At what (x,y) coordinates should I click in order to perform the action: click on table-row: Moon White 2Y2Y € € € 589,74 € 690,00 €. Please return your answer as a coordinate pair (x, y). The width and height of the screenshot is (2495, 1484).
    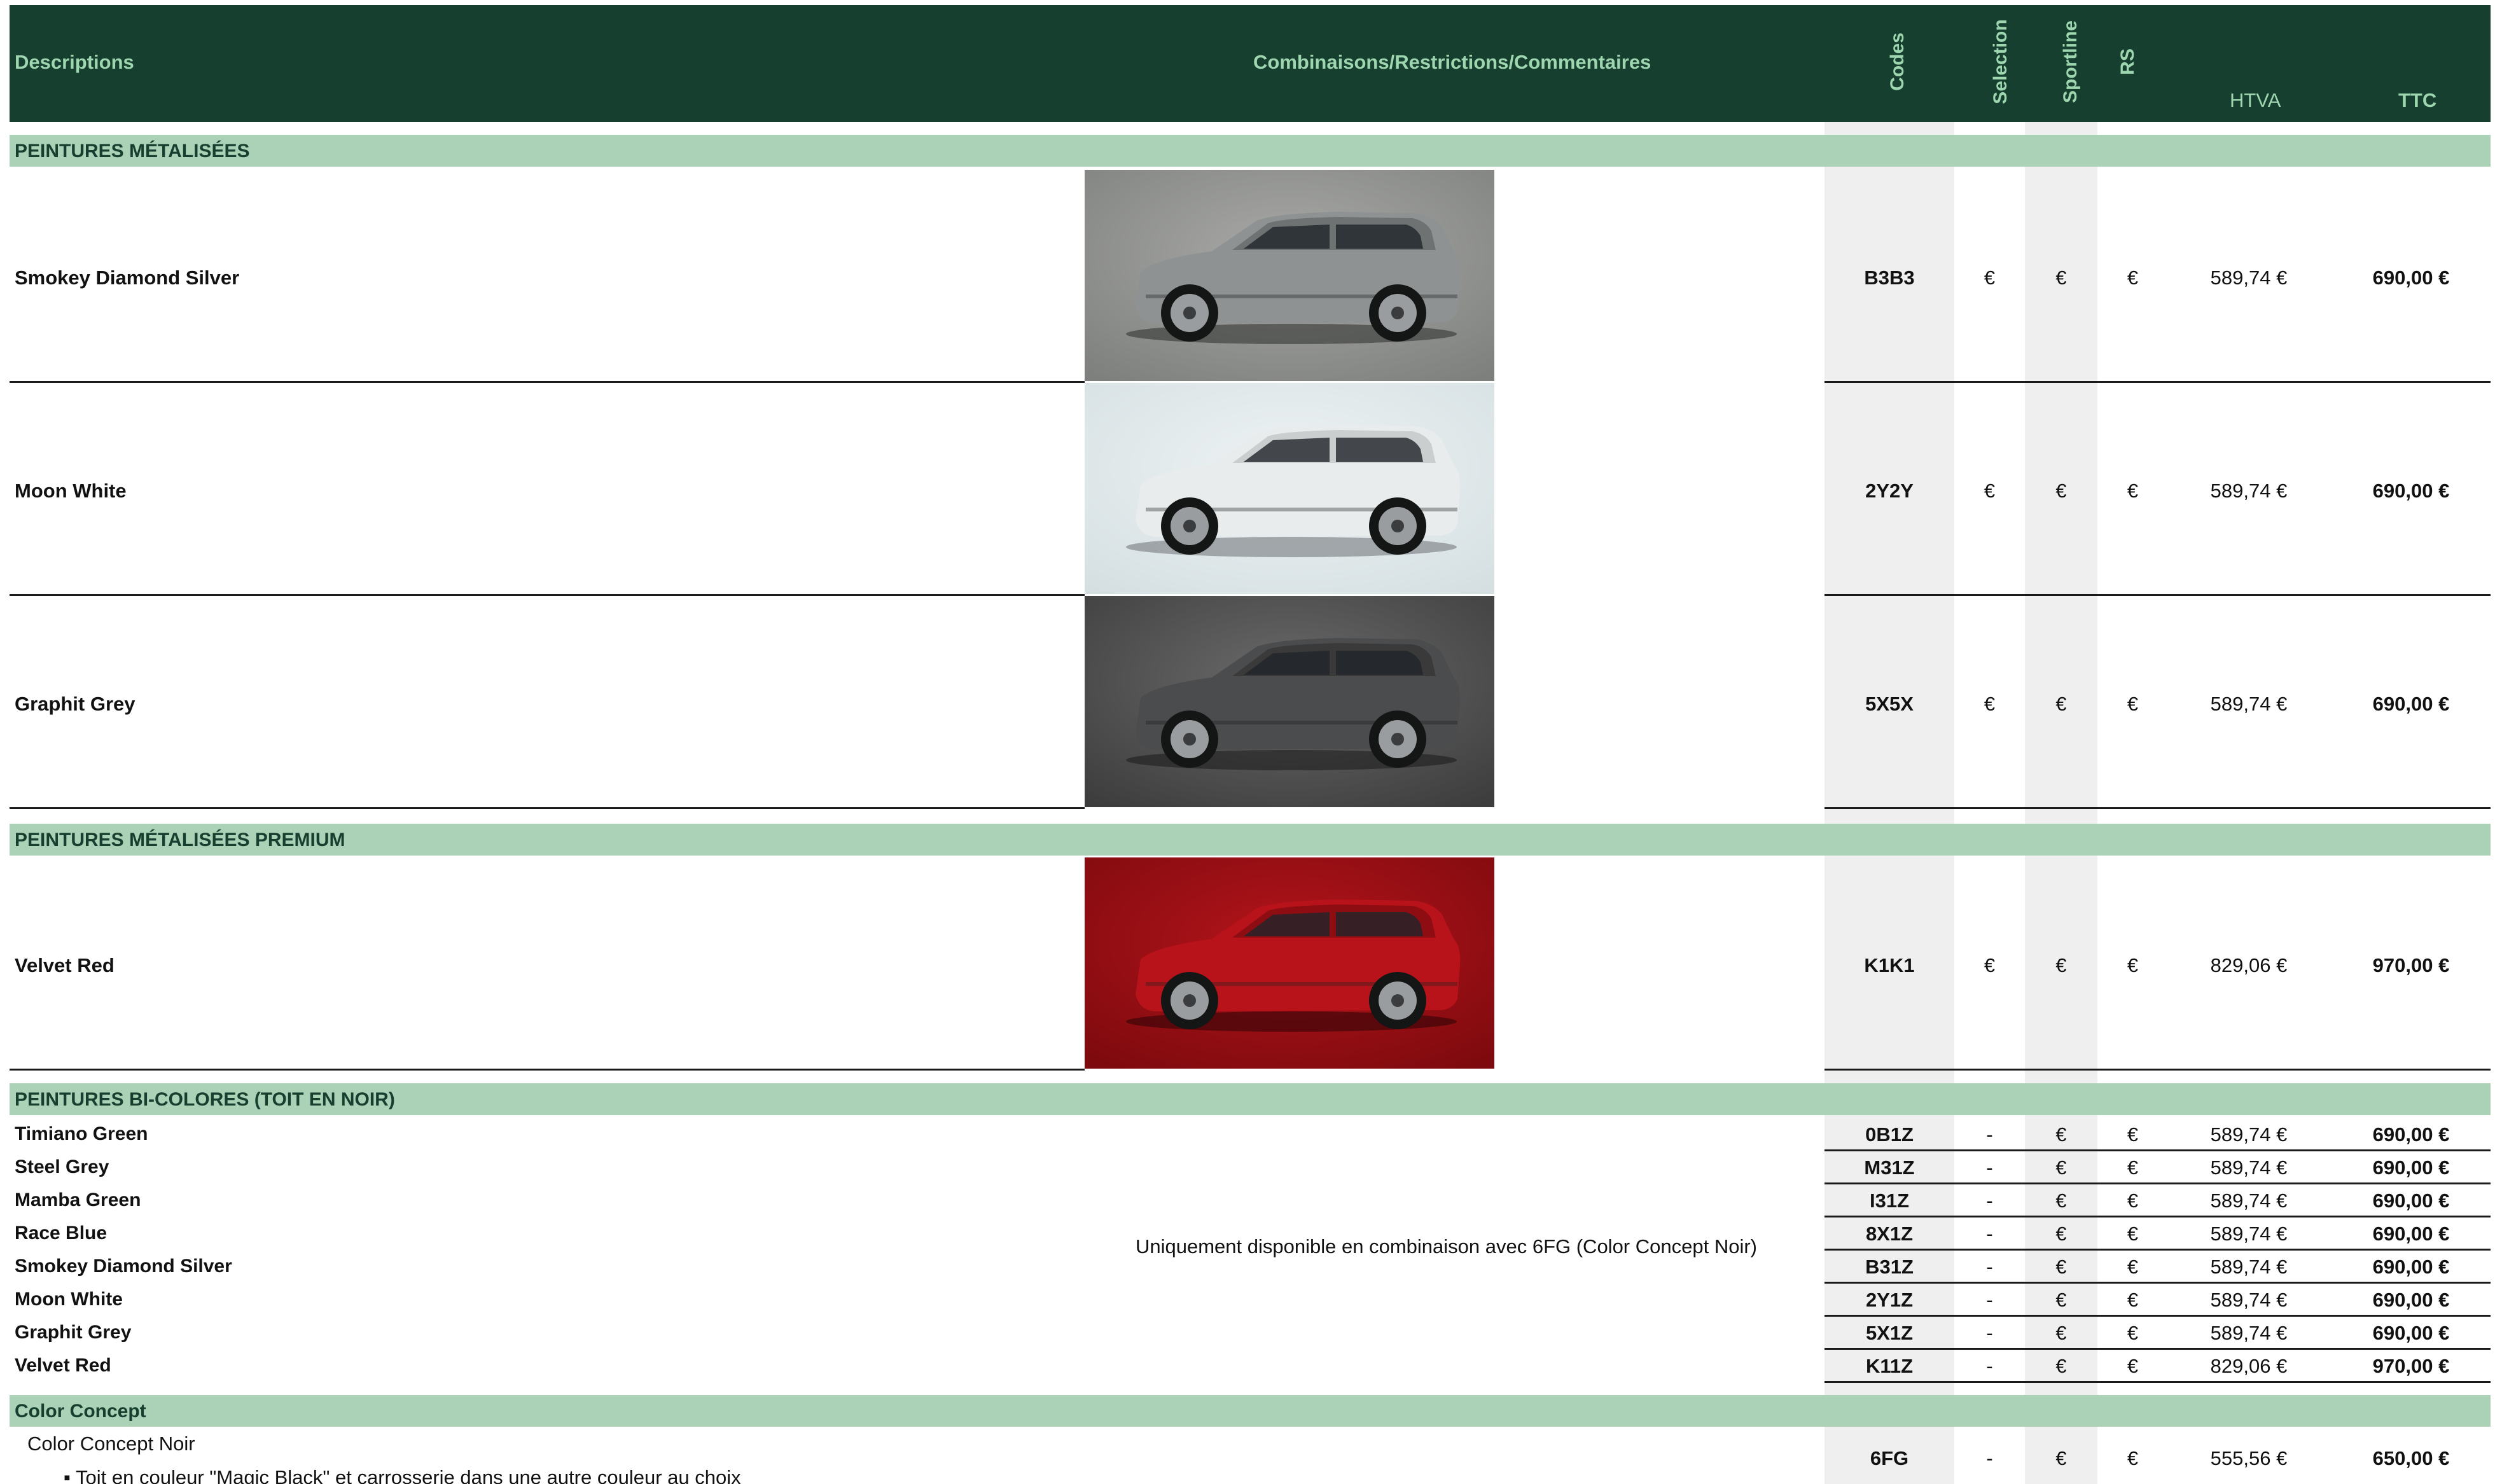
    Looking at the image, I should click on (1247, 489).